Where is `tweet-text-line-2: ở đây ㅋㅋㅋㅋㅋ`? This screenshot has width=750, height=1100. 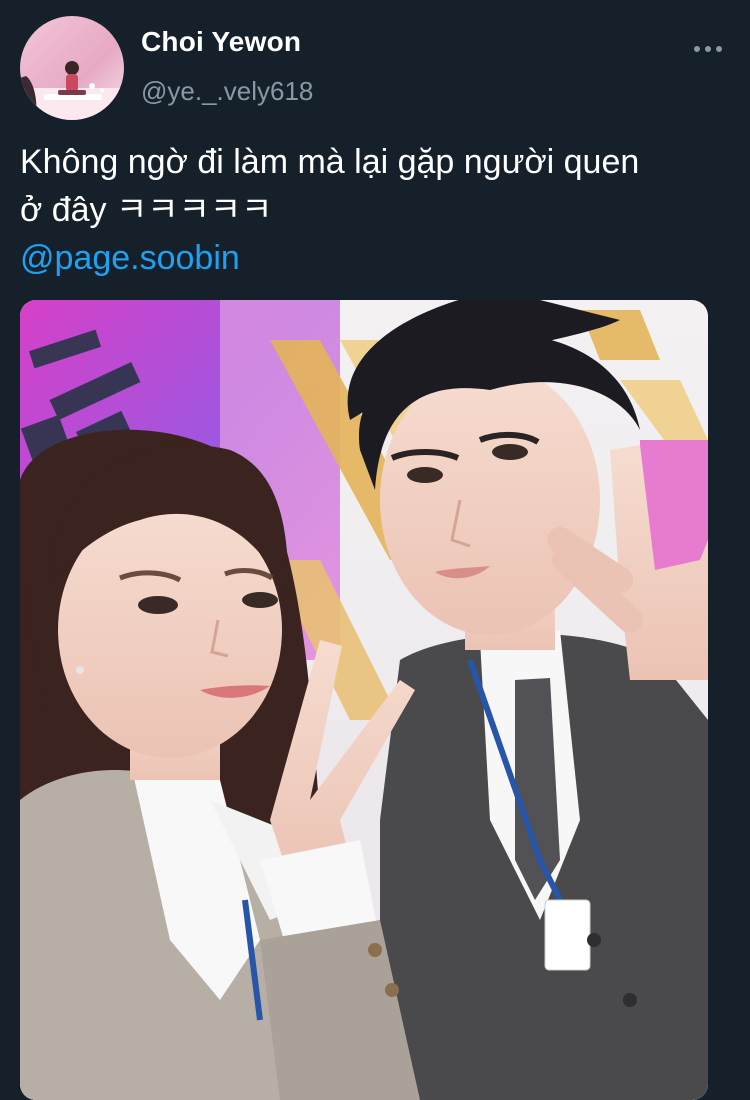
tweet-text-line-2: ở đây ㅋㅋㅋㅋㅋ is located at coordinates (146, 210).